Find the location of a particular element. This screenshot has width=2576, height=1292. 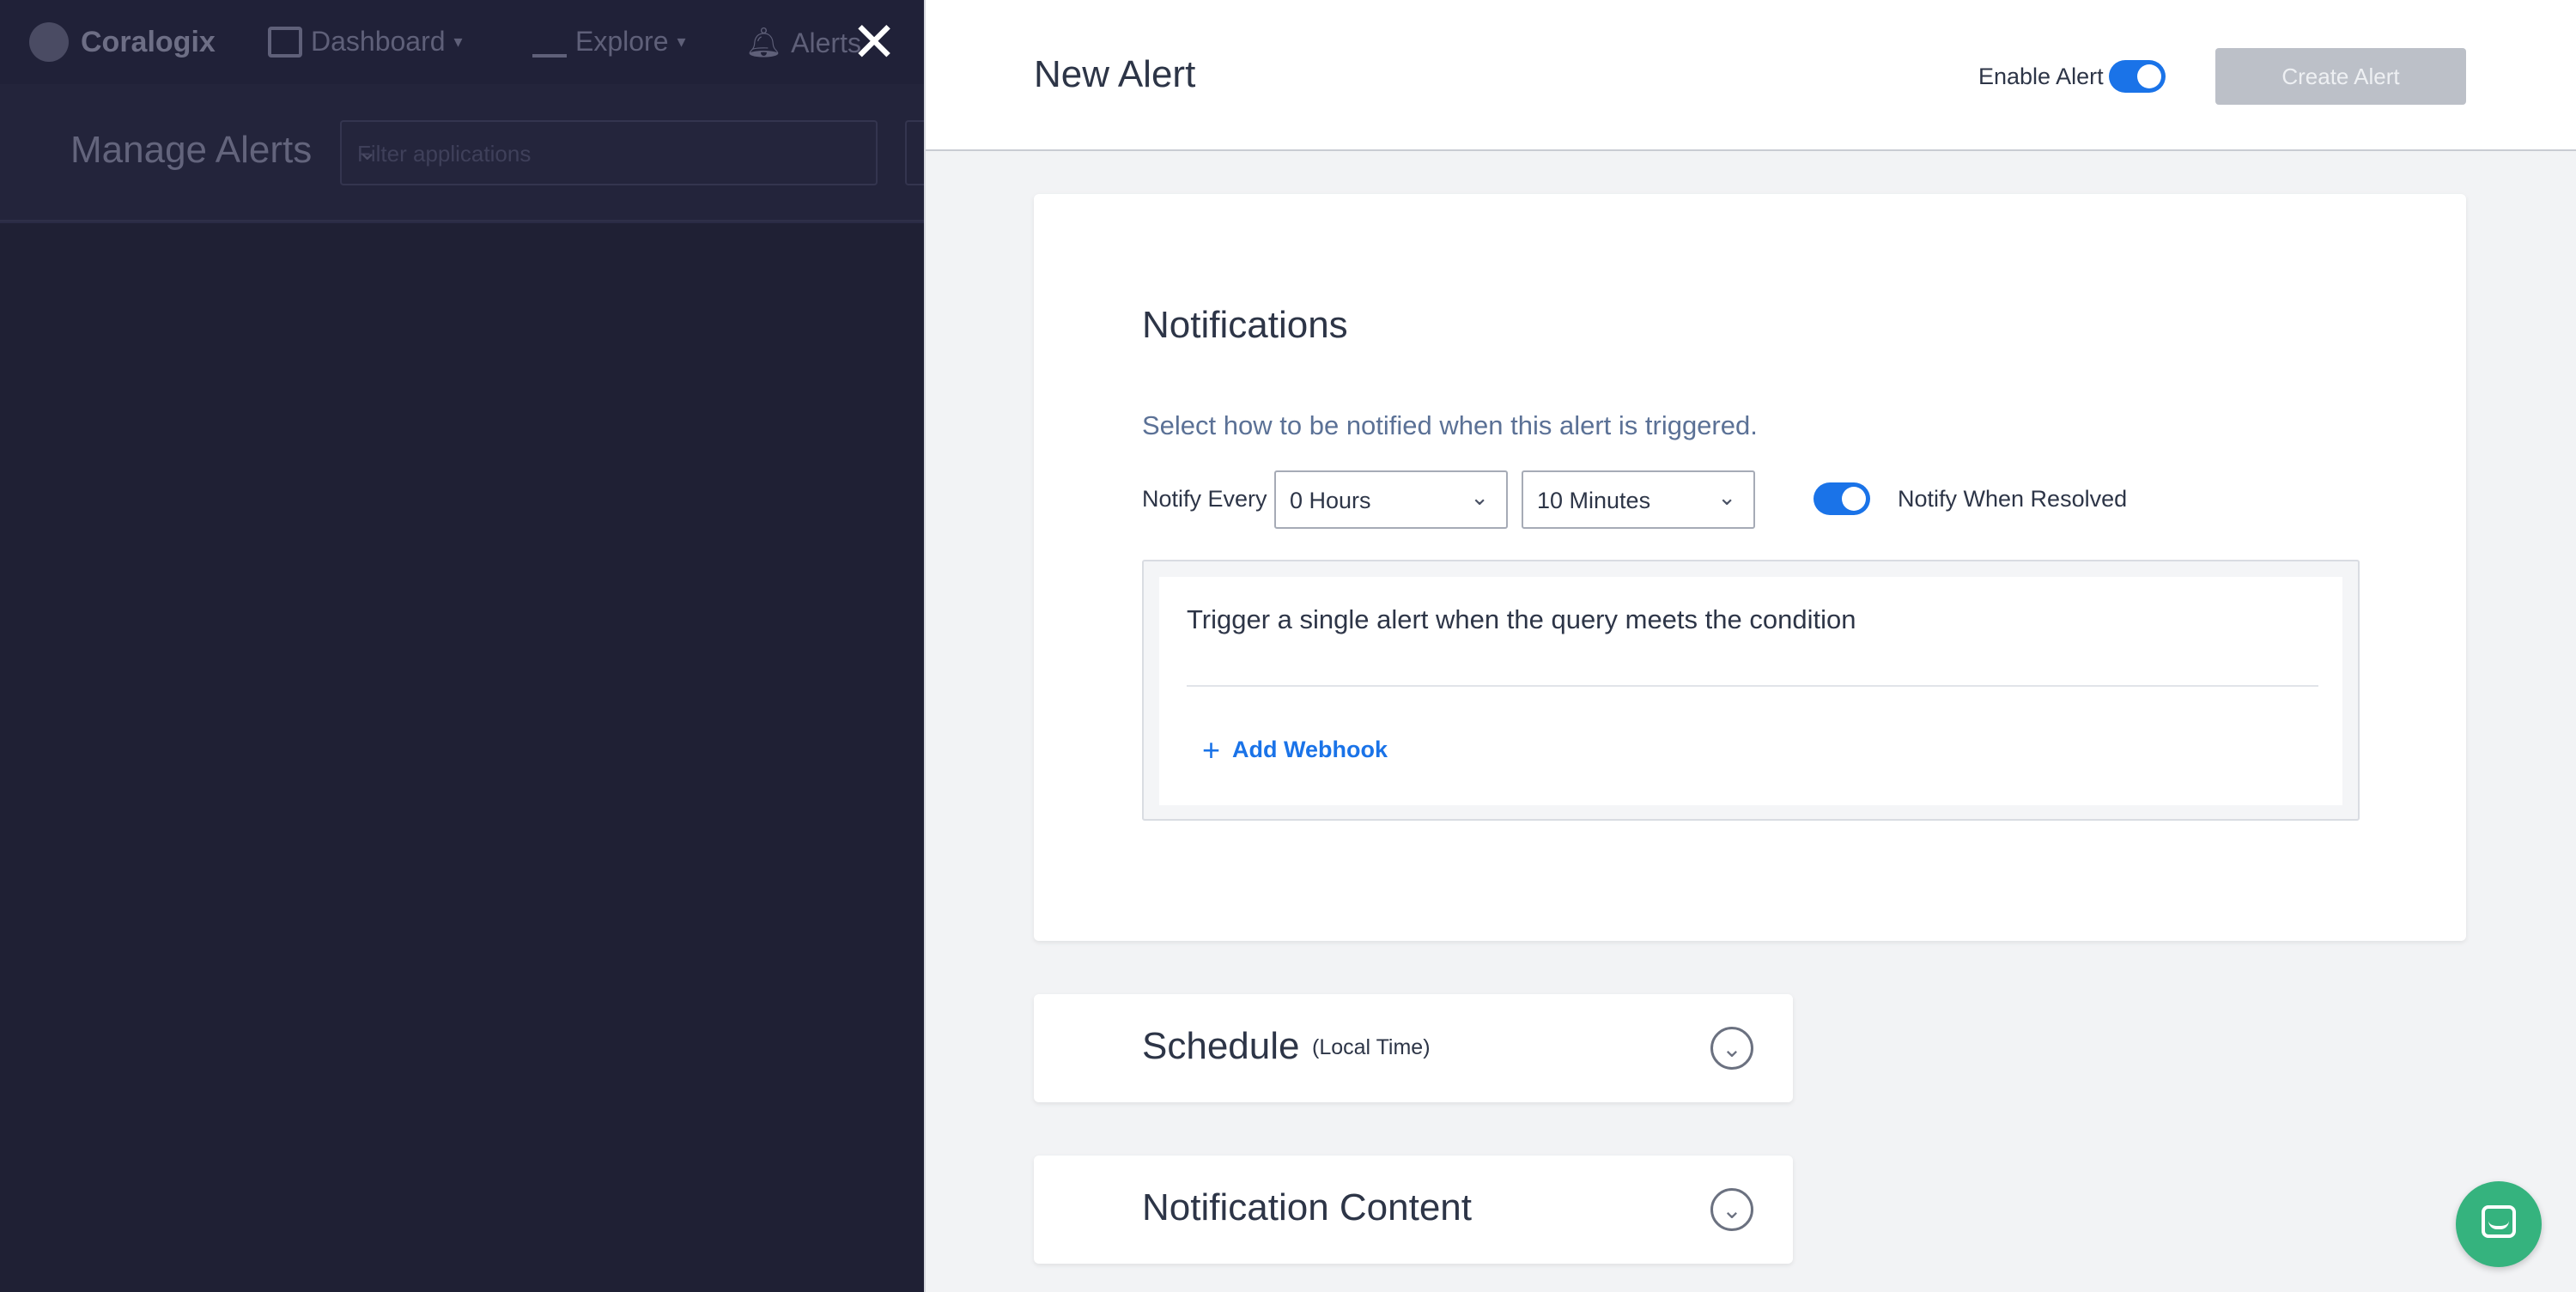

page-title: Manage Alerts is located at coordinates (191, 150).